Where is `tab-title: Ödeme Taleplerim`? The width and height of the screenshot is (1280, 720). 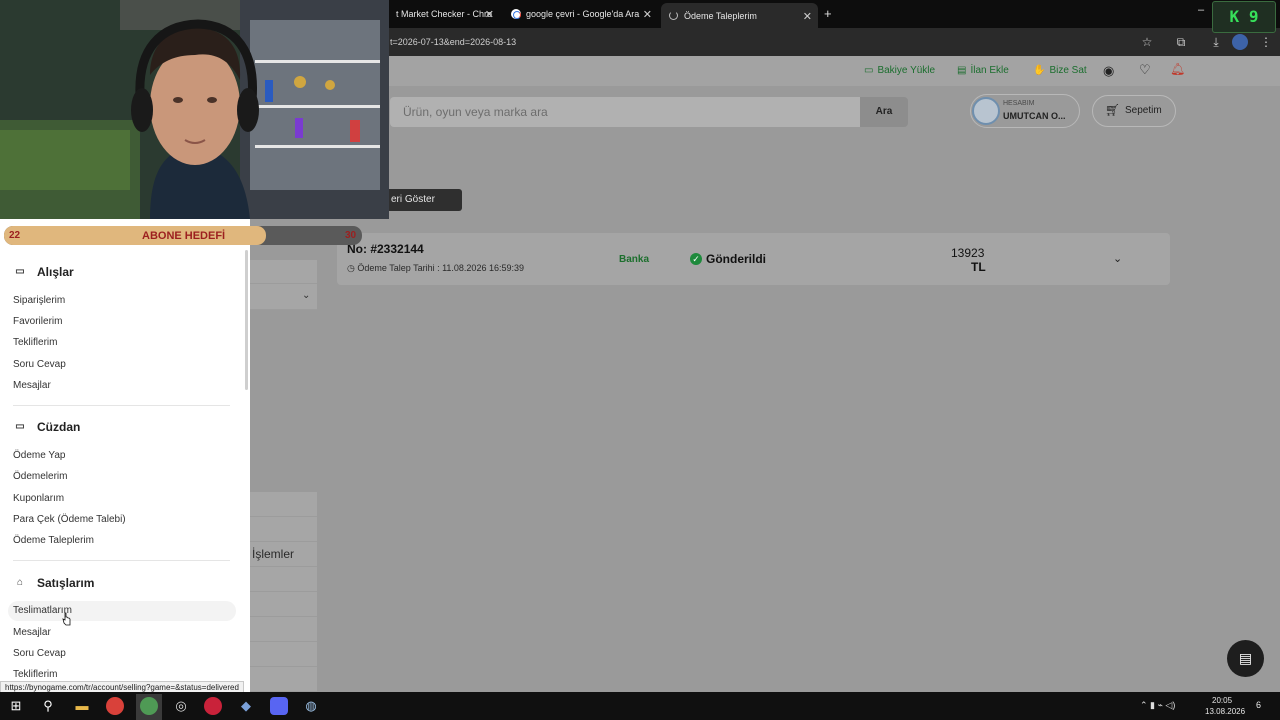
tab-title: Ödeme Taleplerim is located at coordinates (720, 15).